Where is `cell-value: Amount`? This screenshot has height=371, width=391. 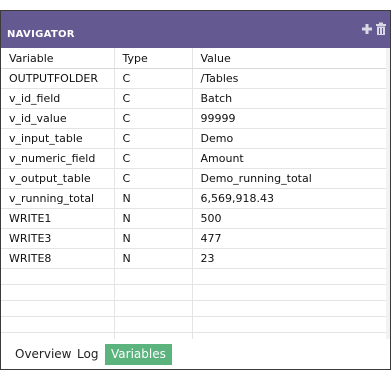
cell-value: Amount is located at coordinates (288, 158).